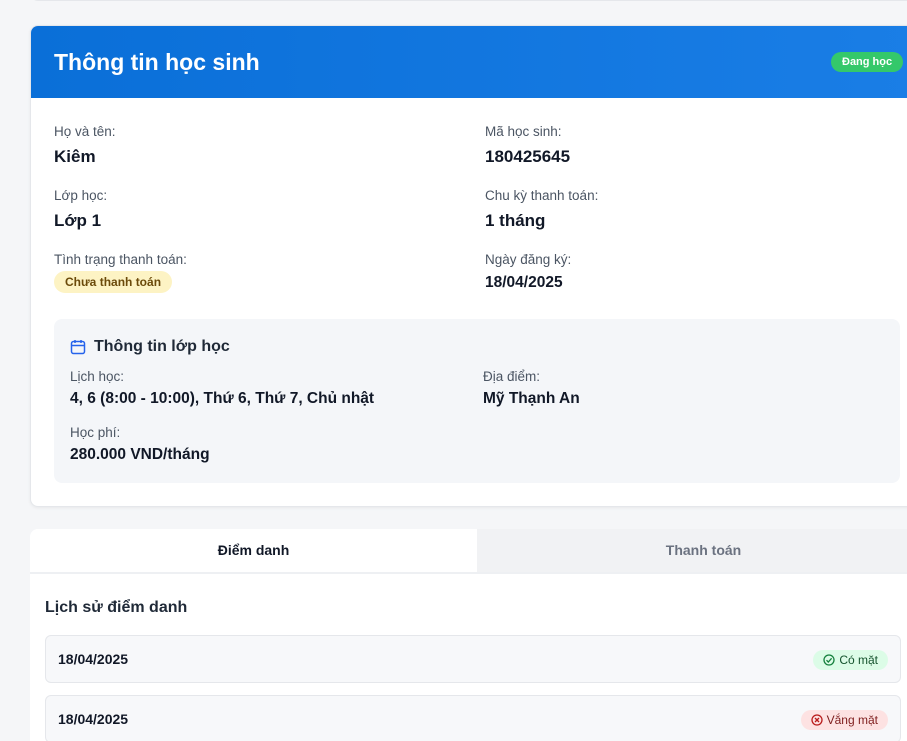  What do you see at coordinates (531, 388) in the screenshot?
I see `location-field: Địa điểm: Mỹ Thạnh An` at bounding box center [531, 388].